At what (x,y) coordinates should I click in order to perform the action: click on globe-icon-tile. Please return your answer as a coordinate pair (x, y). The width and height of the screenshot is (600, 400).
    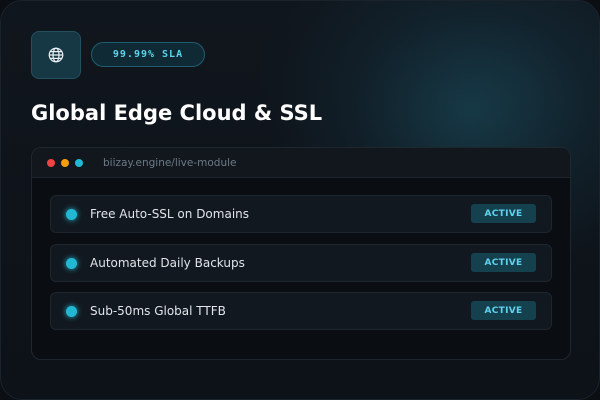
    Looking at the image, I should click on (56, 55).